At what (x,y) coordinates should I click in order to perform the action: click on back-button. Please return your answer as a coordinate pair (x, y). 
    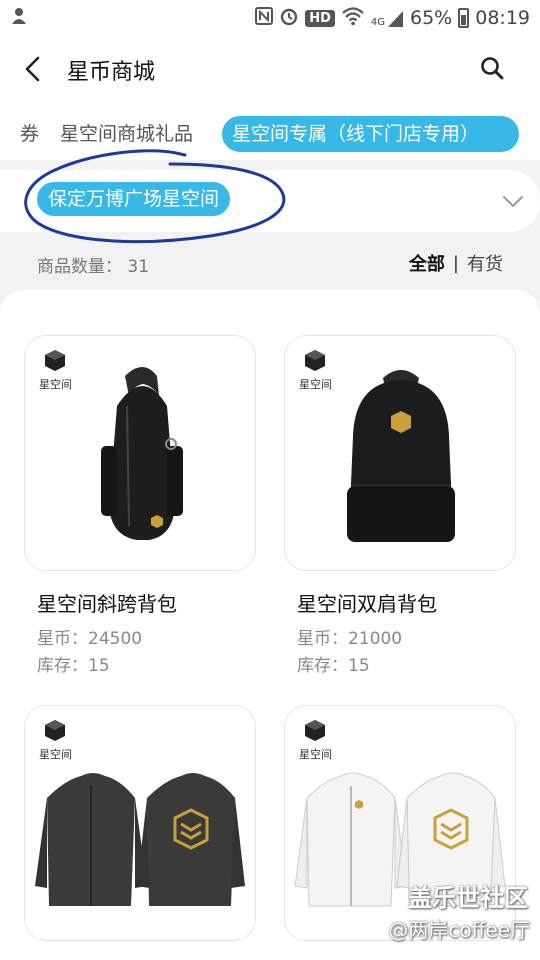
    Looking at the image, I should click on (34, 69).